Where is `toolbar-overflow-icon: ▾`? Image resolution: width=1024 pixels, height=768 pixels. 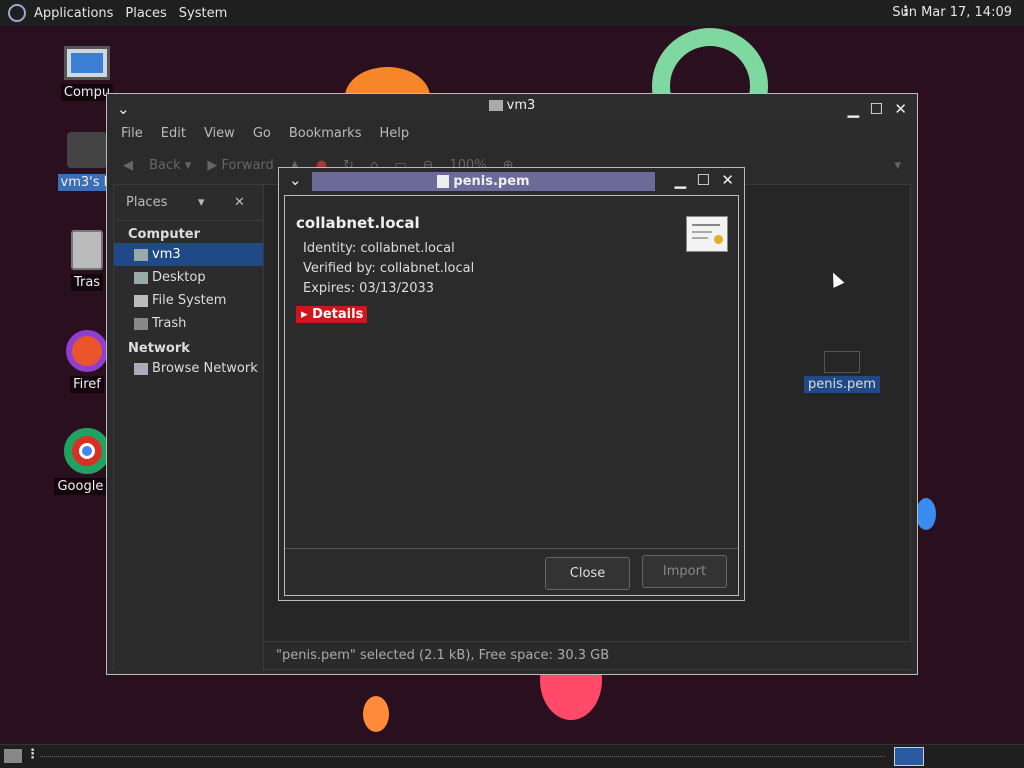 toolbar-overflow-icon: ▾ is located at coordinates (897, 165).